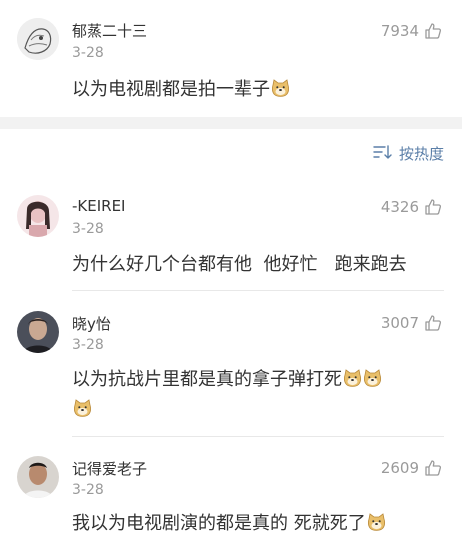  Describe the element at coordinates (257, 395) in the screenshot. I see `comment-text: 以为抗战片里都是真的拿子弹打死` at that location.